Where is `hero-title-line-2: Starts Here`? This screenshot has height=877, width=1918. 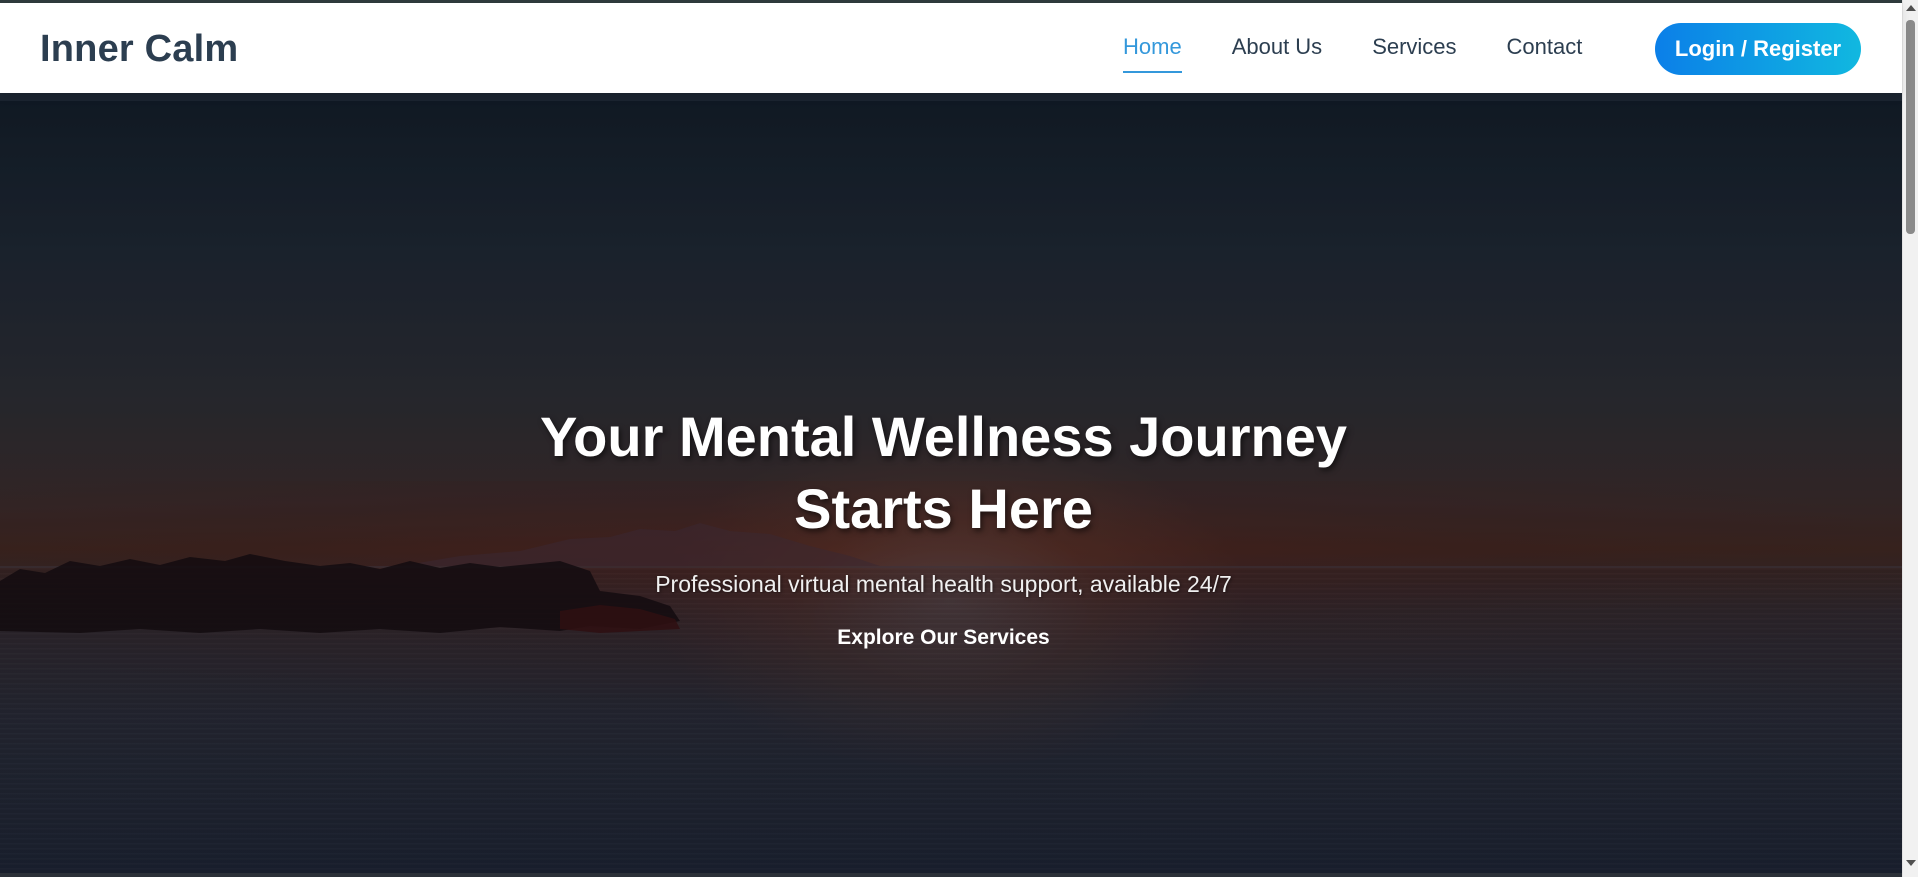 hero-title-line-2: Starts Here is located at coordinates (943, 508).